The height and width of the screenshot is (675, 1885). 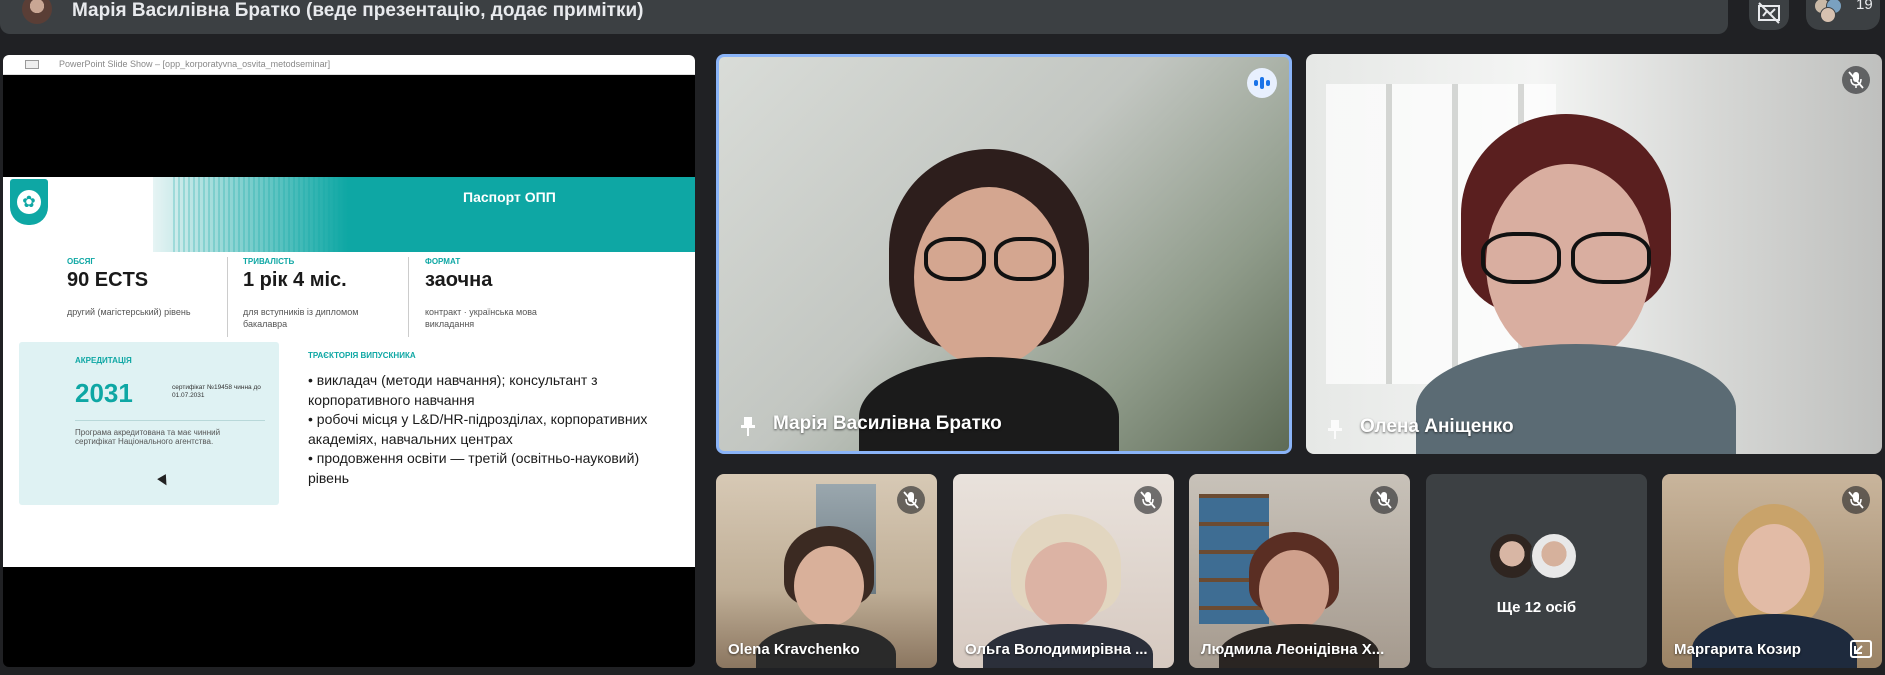 I want to click on video-tile-olena-kravchenko: Olena Kravchenko, so click(x=826, y=571).